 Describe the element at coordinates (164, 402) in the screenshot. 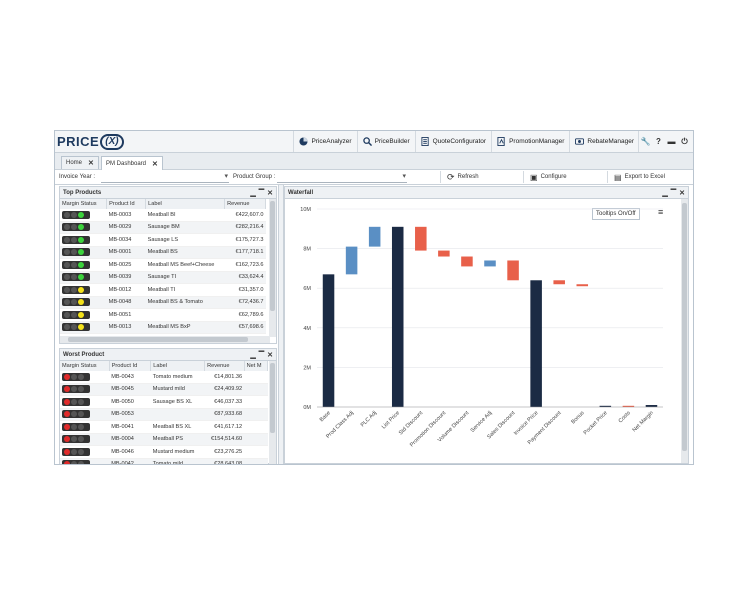

I see `table-row: MB-0050 Sausage BS XL €46,037.33` at that location.